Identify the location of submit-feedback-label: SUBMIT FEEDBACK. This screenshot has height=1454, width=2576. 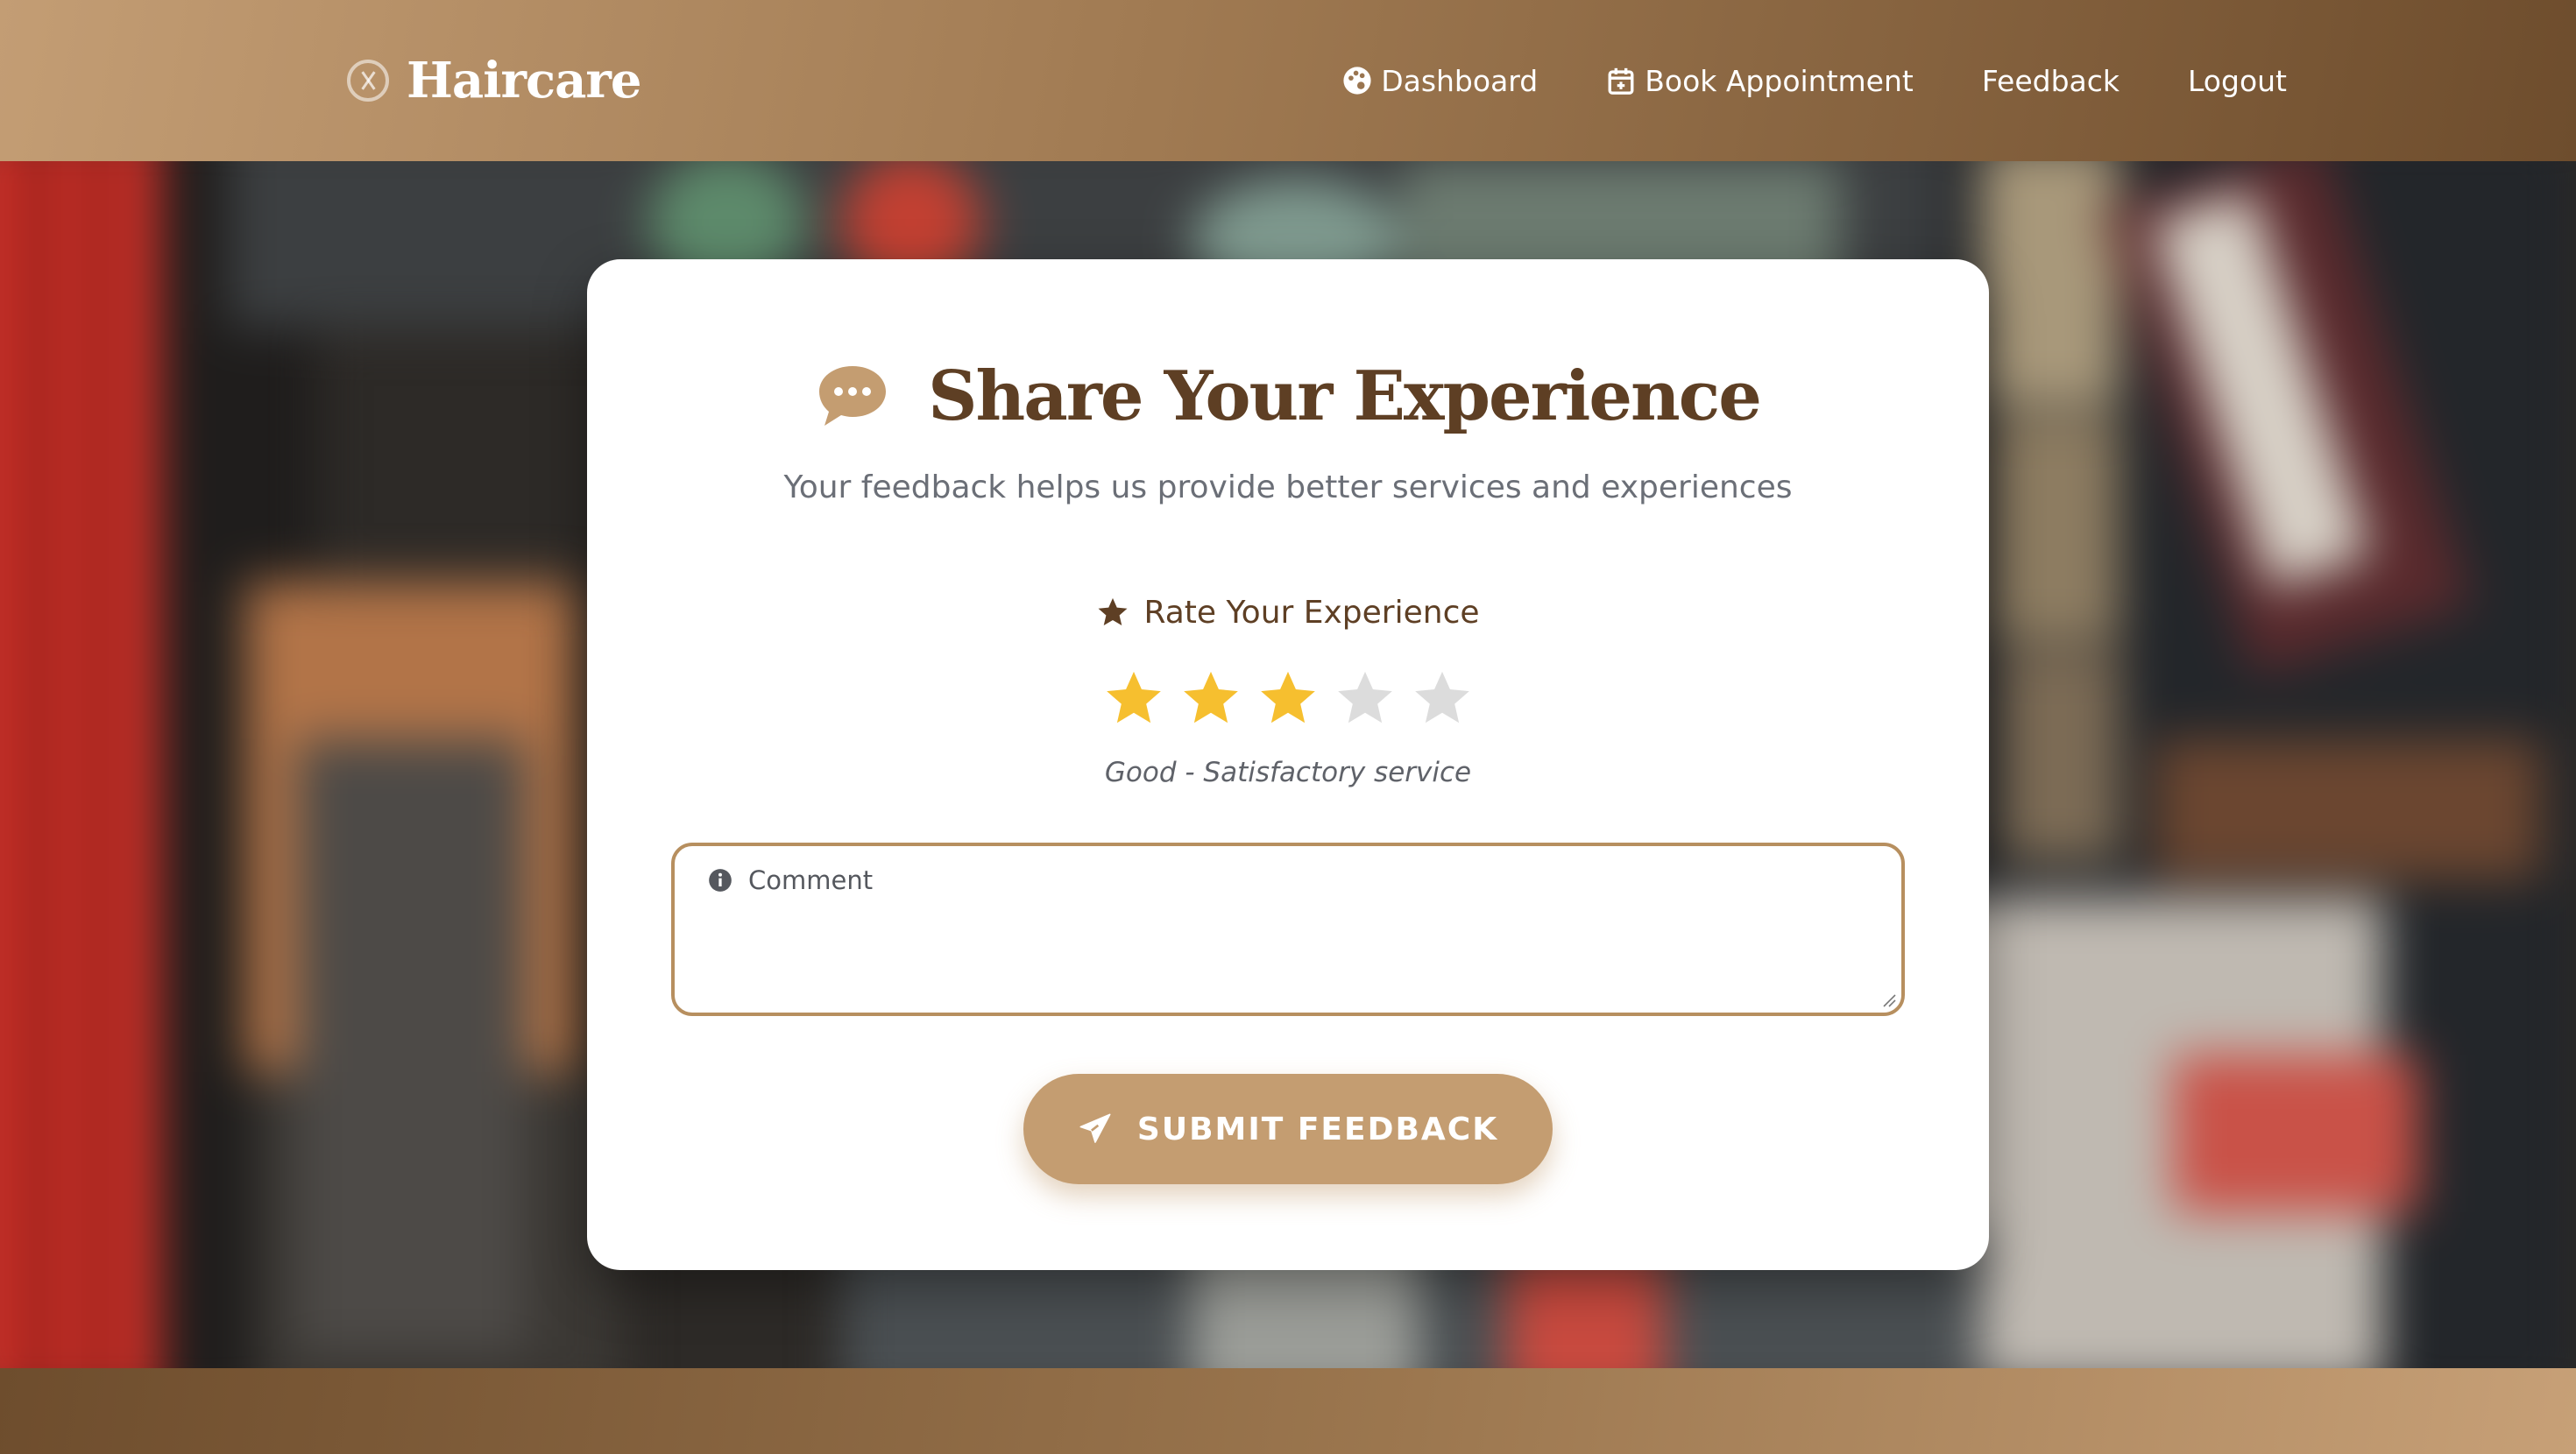
(1317, 1129).